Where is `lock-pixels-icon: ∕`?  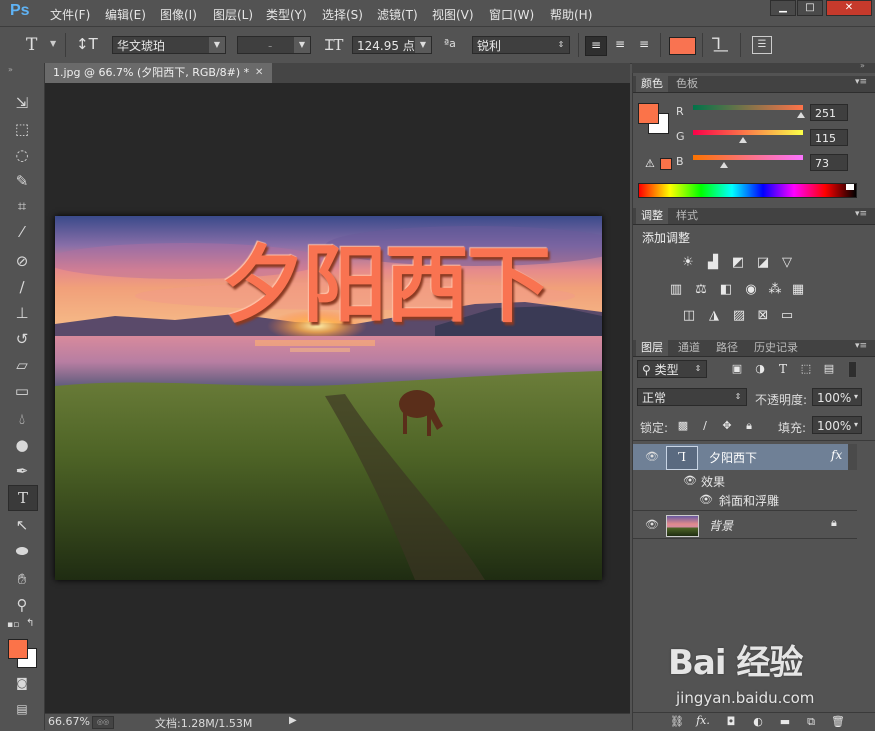
lock-pixels-icon: ∕ is located at coordinates (705, 426).